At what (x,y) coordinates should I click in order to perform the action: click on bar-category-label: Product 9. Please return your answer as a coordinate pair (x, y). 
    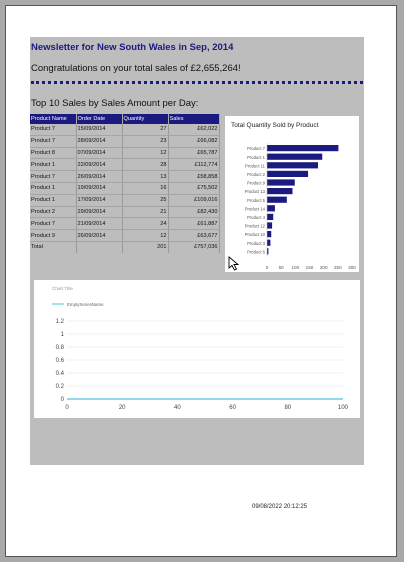
    Looking at the image, I should click on (256, 183).